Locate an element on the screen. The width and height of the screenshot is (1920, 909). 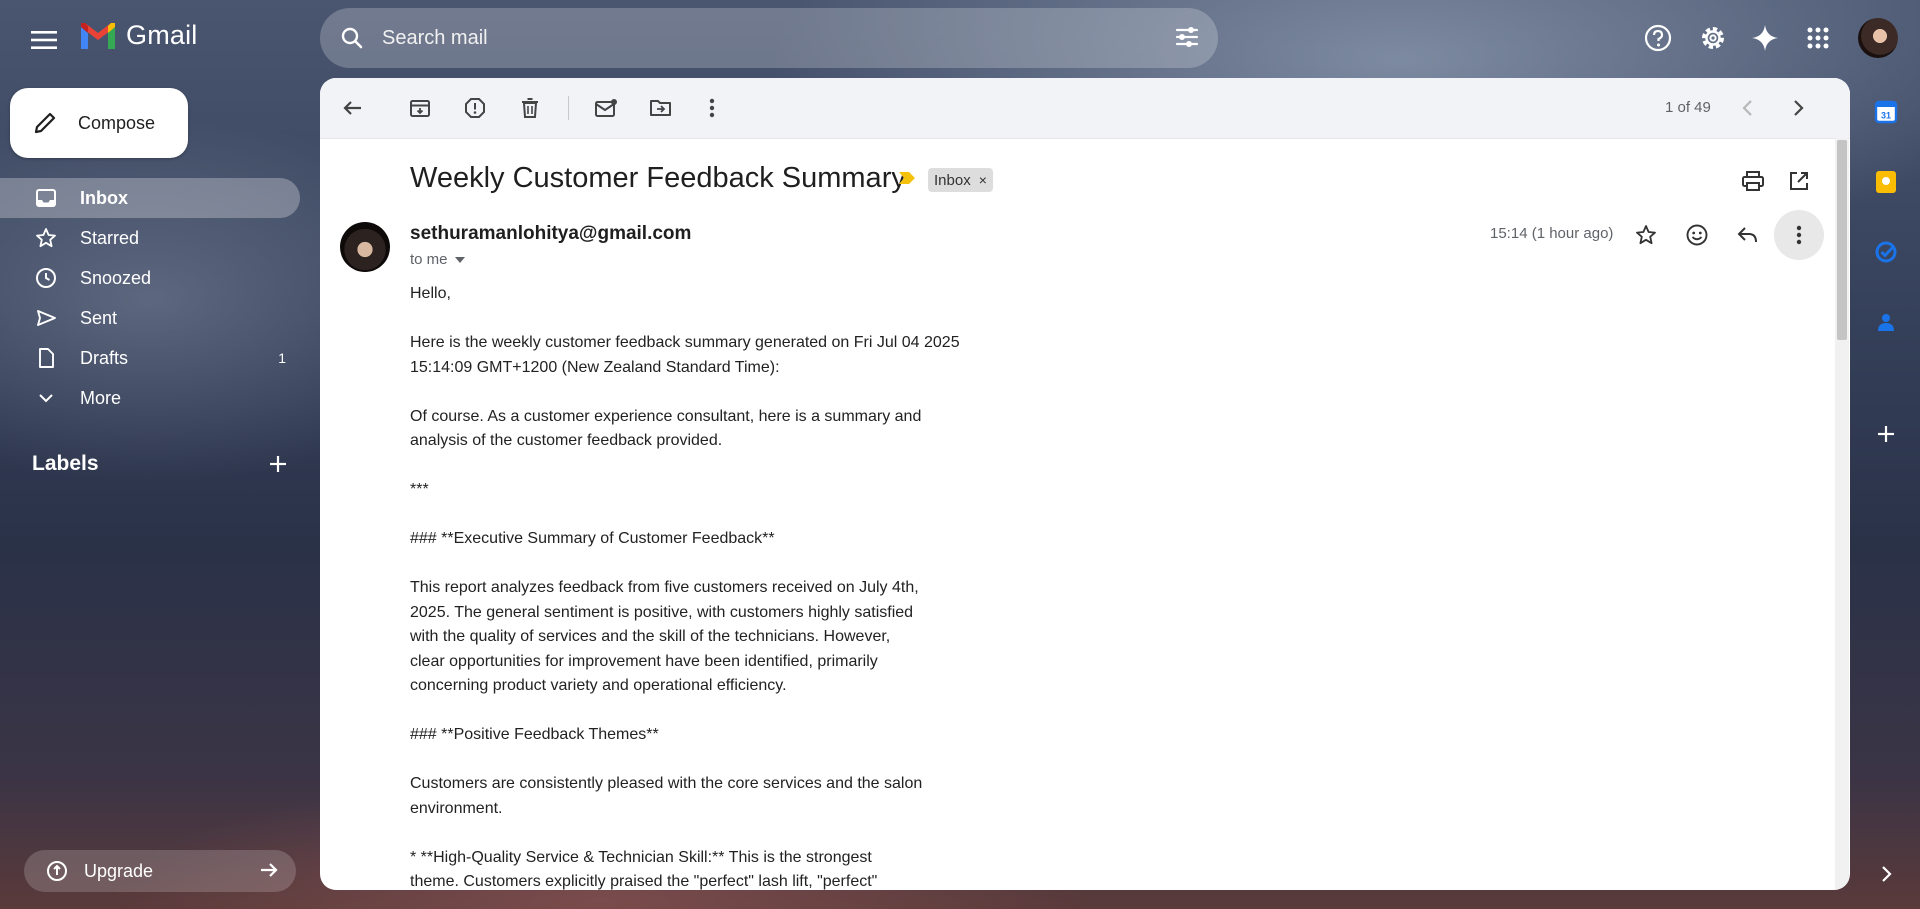
inbox-icon is located at coordinates (46, 198).